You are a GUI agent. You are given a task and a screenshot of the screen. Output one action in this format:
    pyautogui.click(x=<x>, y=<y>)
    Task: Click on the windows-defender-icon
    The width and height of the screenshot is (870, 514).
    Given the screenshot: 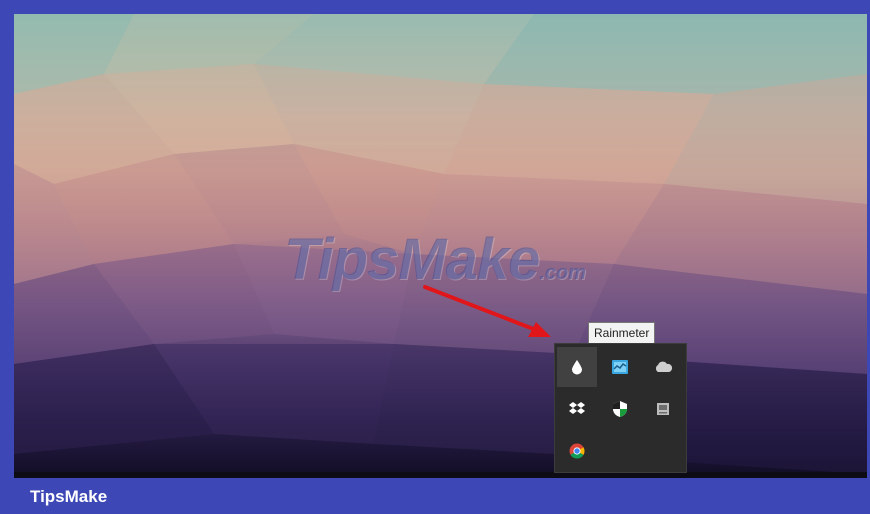 What is the action you would take?
    pyautogui.click(x=620, y=409)
    